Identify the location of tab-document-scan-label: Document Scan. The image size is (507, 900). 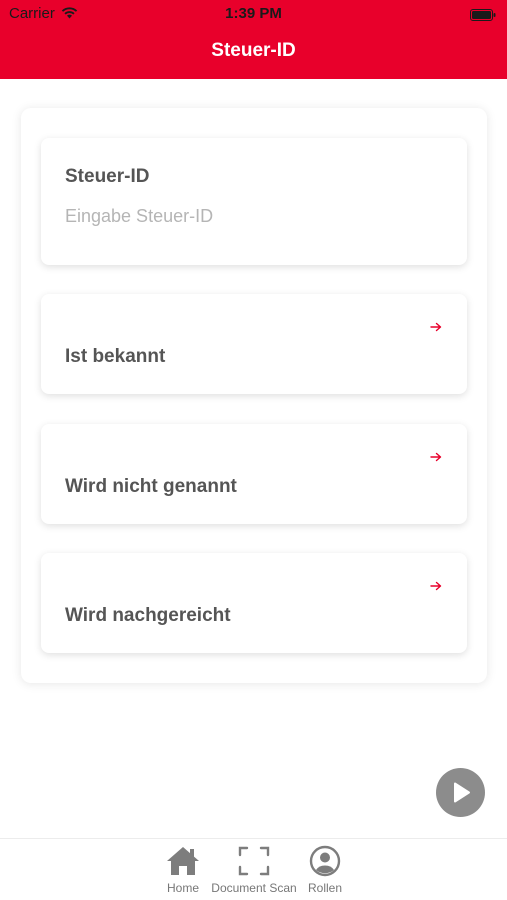
(254, 888).